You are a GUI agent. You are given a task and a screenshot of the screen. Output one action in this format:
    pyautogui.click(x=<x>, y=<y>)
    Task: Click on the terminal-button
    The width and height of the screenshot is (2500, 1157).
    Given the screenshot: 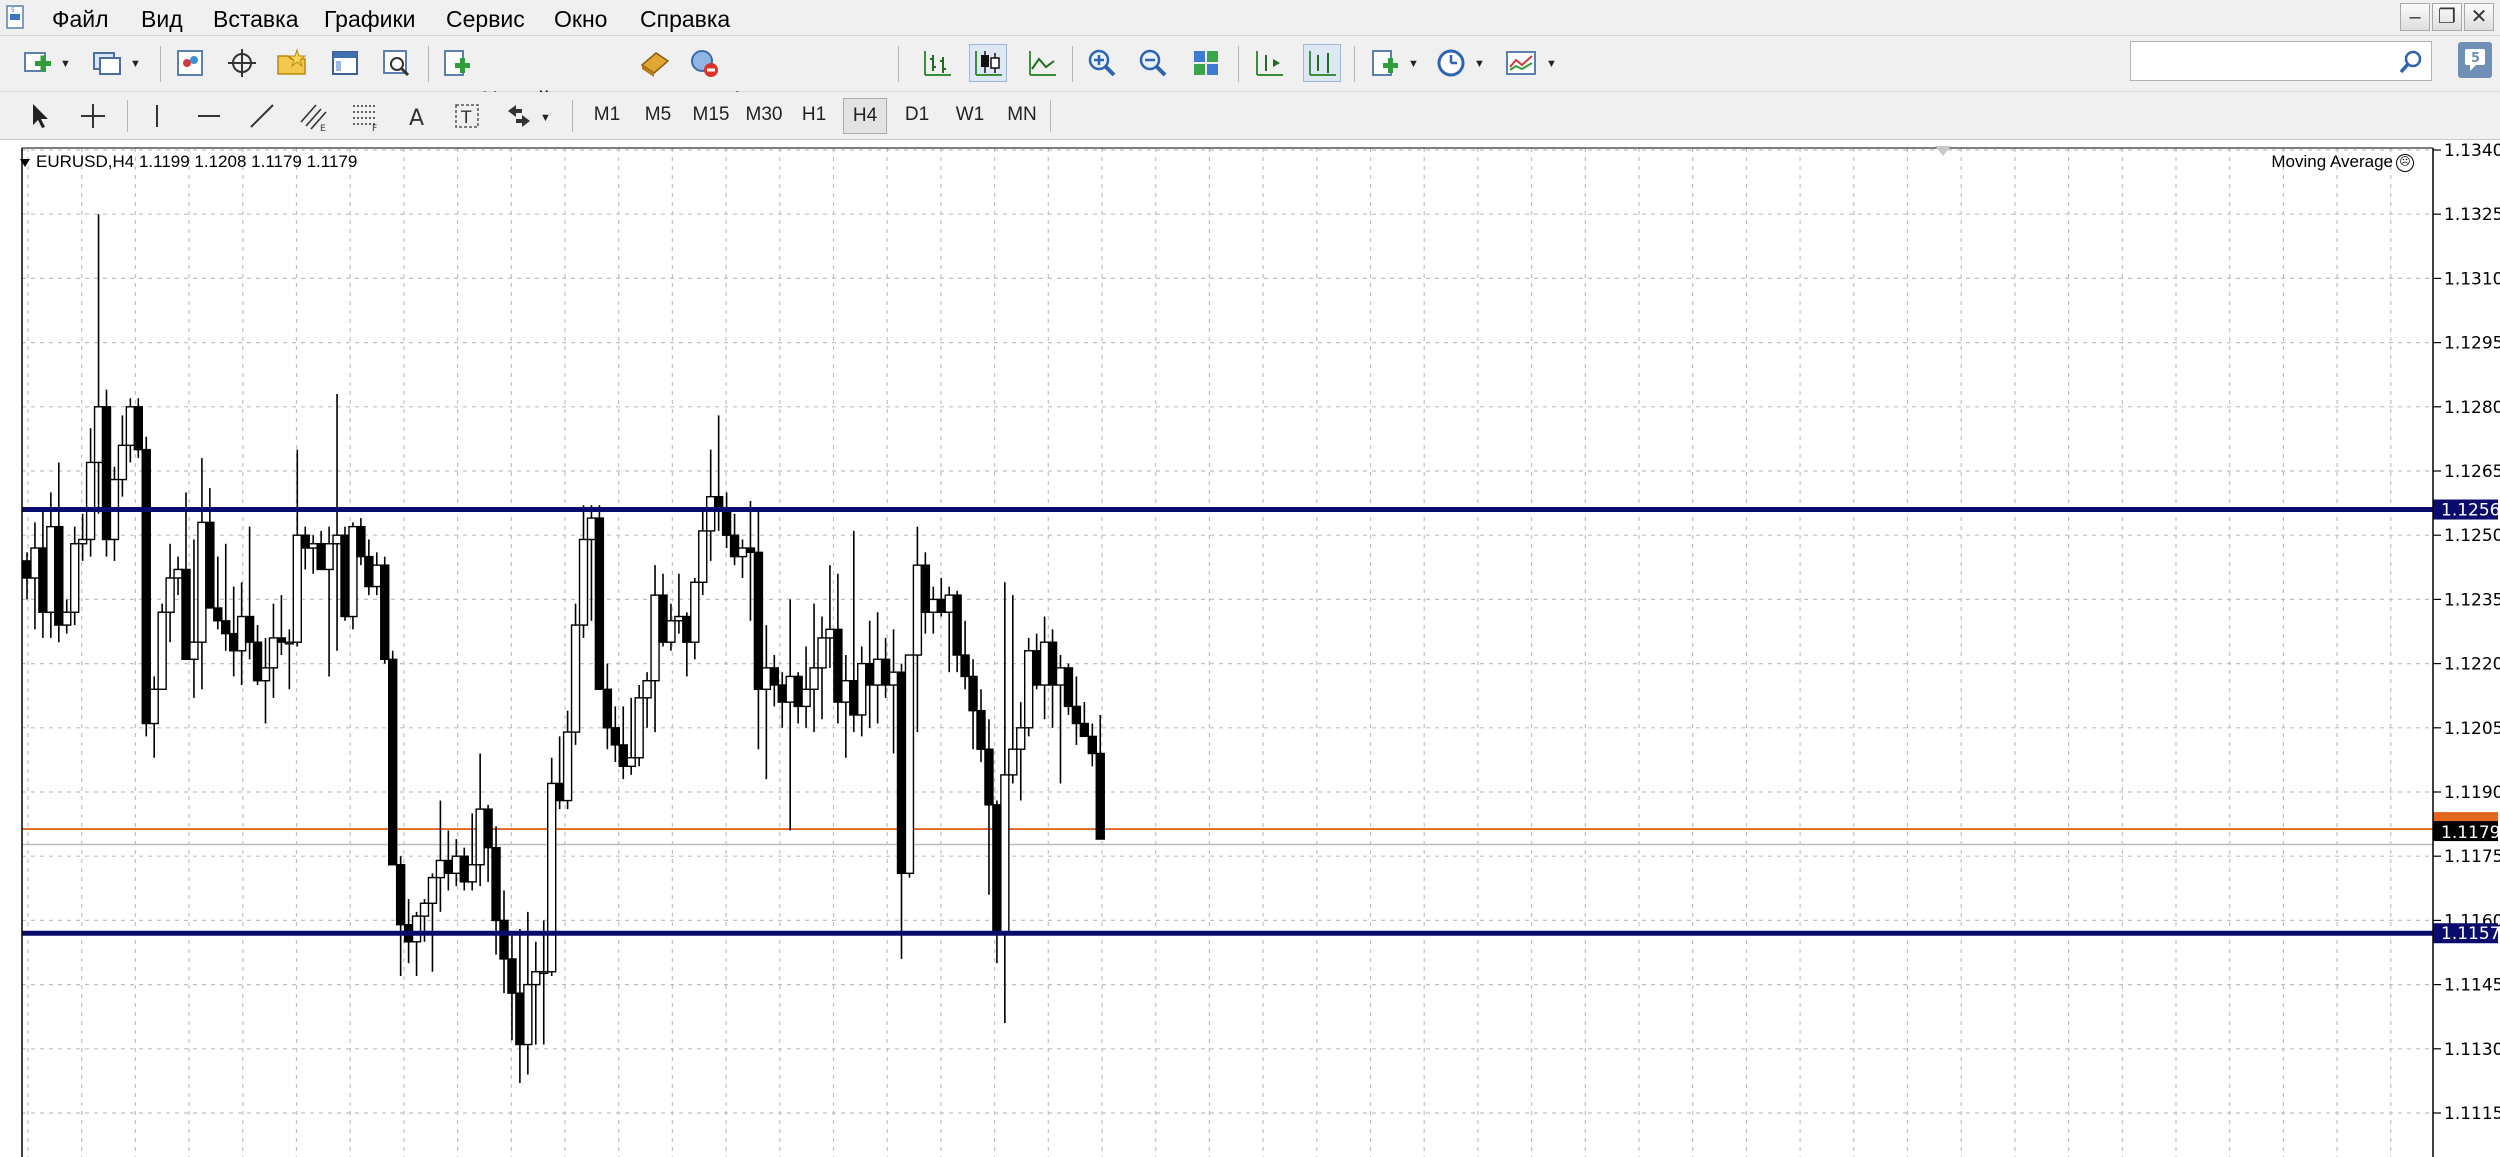 What is the action you would take?
    pyautogui.click(x=345, y=63)
    